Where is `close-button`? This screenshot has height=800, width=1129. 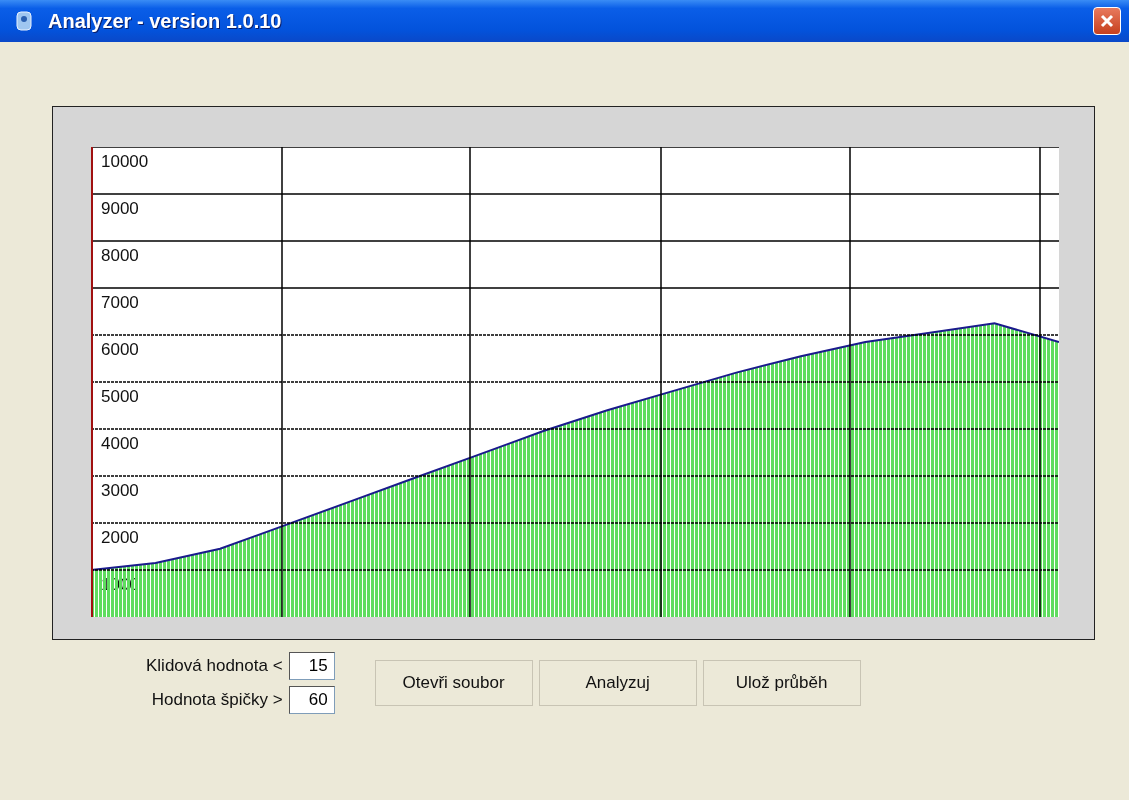 close-button is located at coordinates (1107, 21).